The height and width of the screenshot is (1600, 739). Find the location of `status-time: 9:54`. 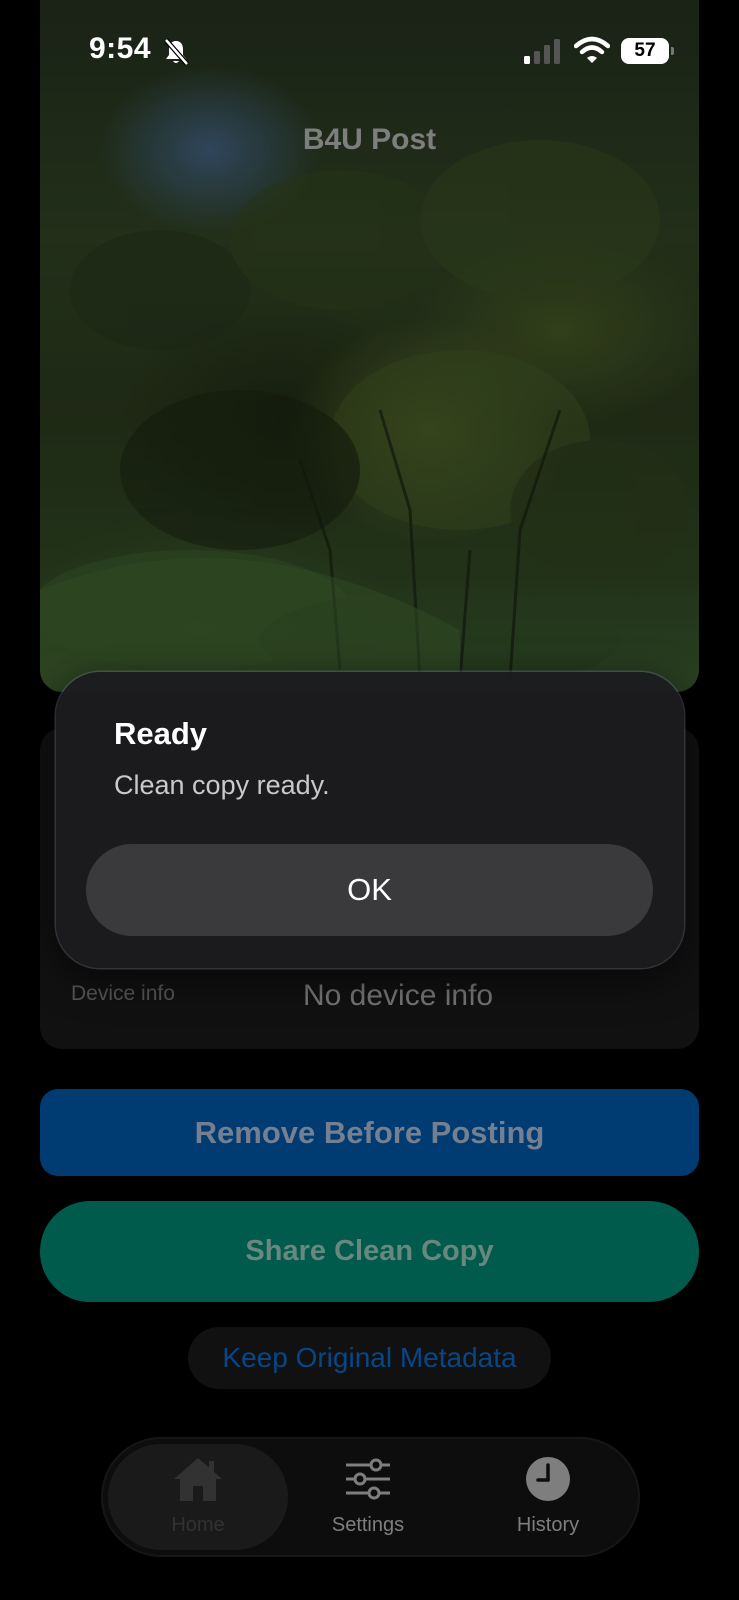

status-time: 9:54 is located at coordinates (120, 48).